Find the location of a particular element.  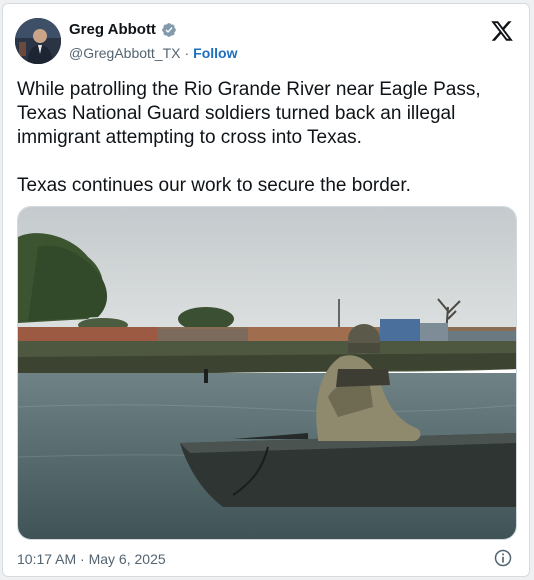

info-icon is located at coordinates (503, 558).